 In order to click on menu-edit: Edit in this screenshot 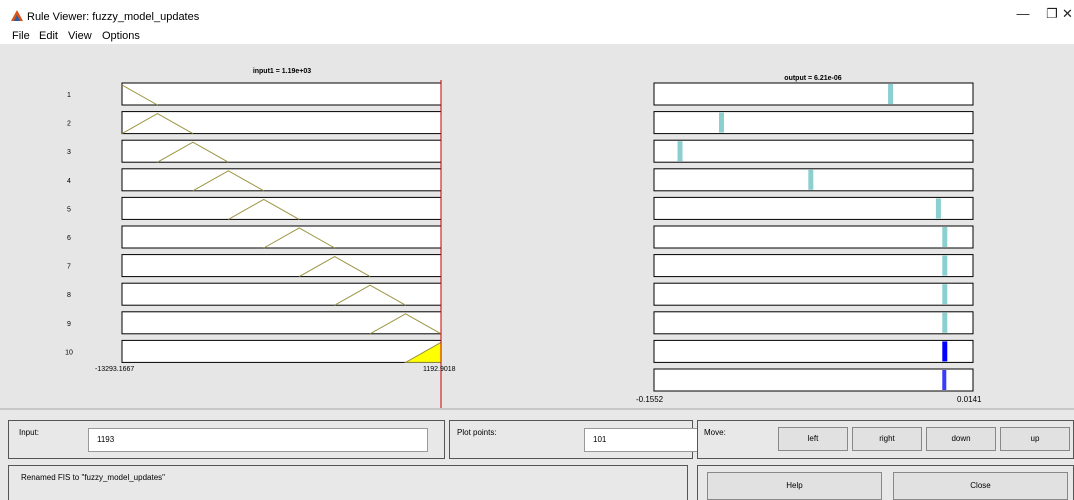, I will do `click(48, 36)`.